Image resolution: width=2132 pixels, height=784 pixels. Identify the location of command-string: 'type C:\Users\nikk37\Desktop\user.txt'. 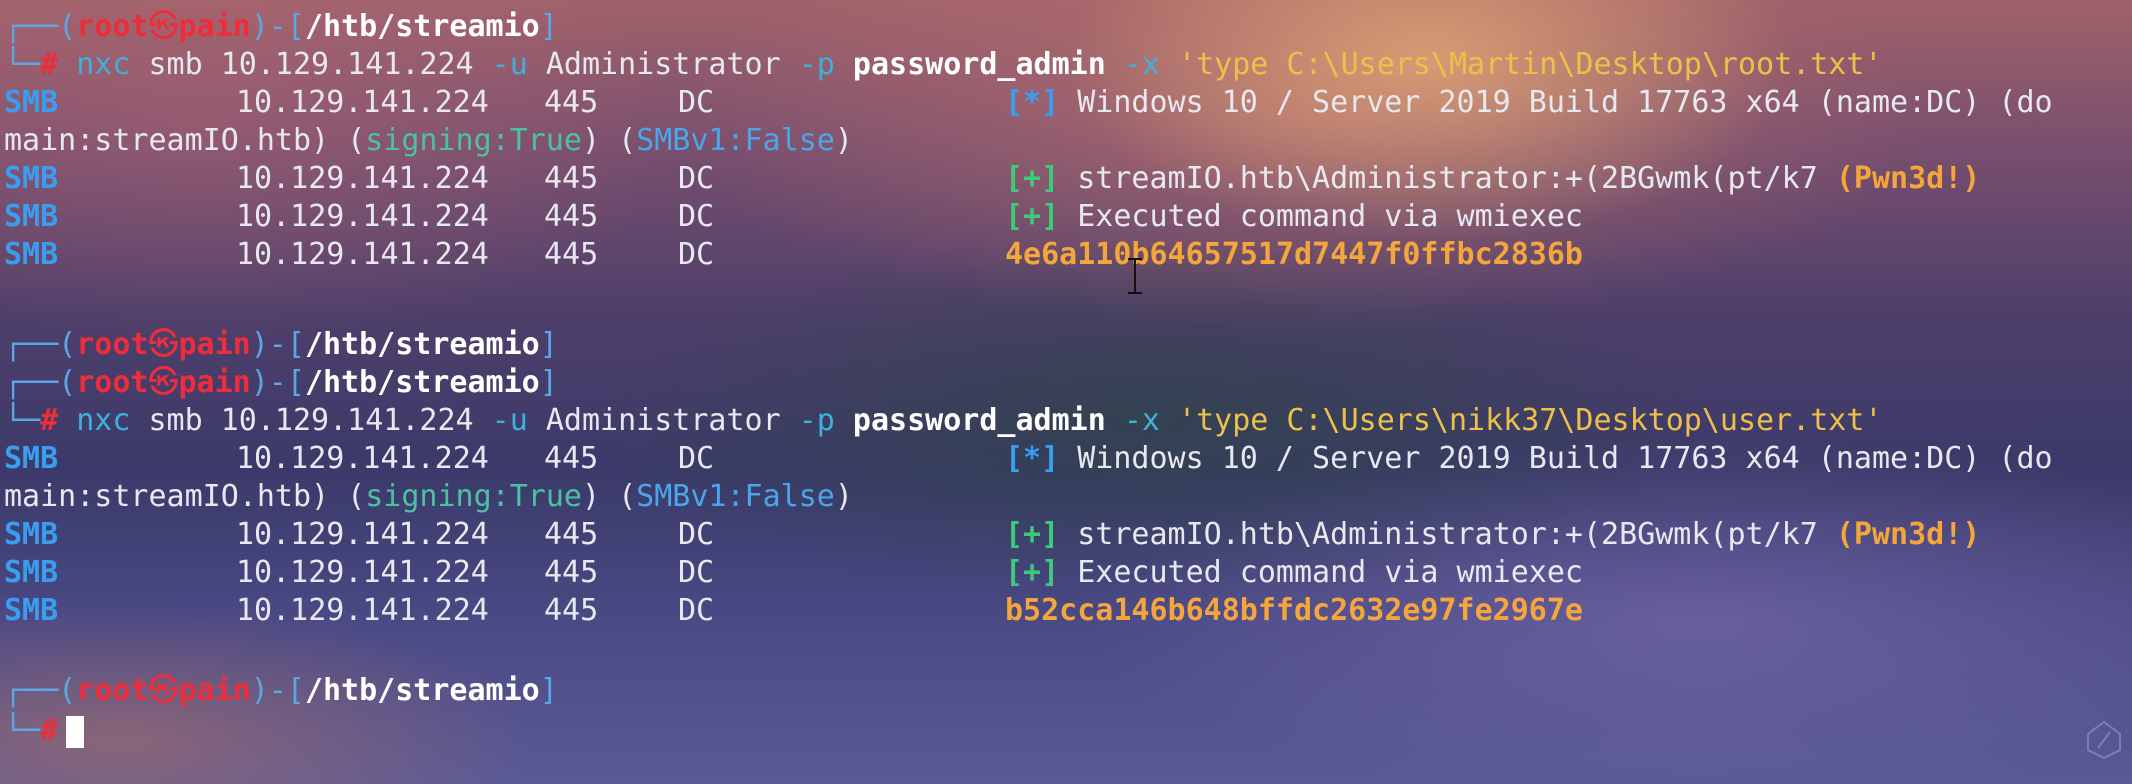
(1530, 420).